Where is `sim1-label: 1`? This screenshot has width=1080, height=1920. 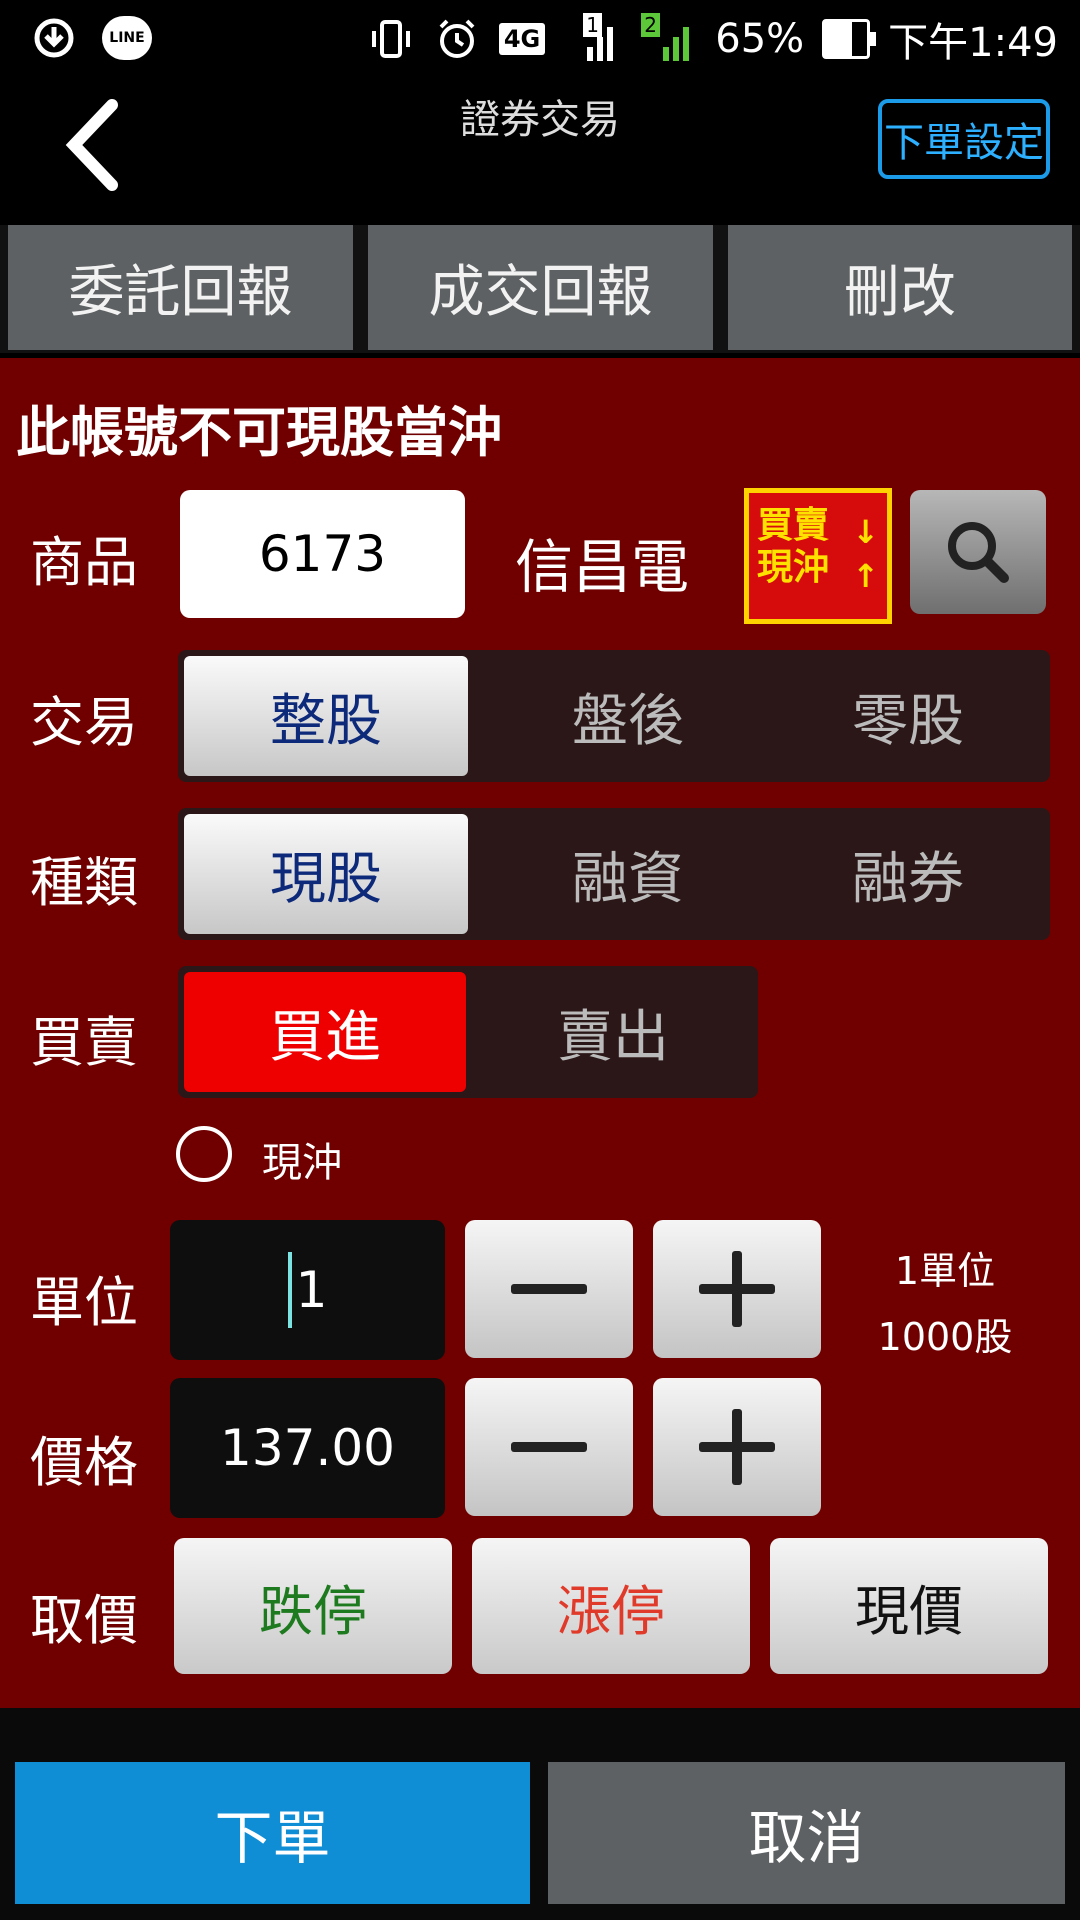
sim1-label: 1 is located at coordinates (592, 25).